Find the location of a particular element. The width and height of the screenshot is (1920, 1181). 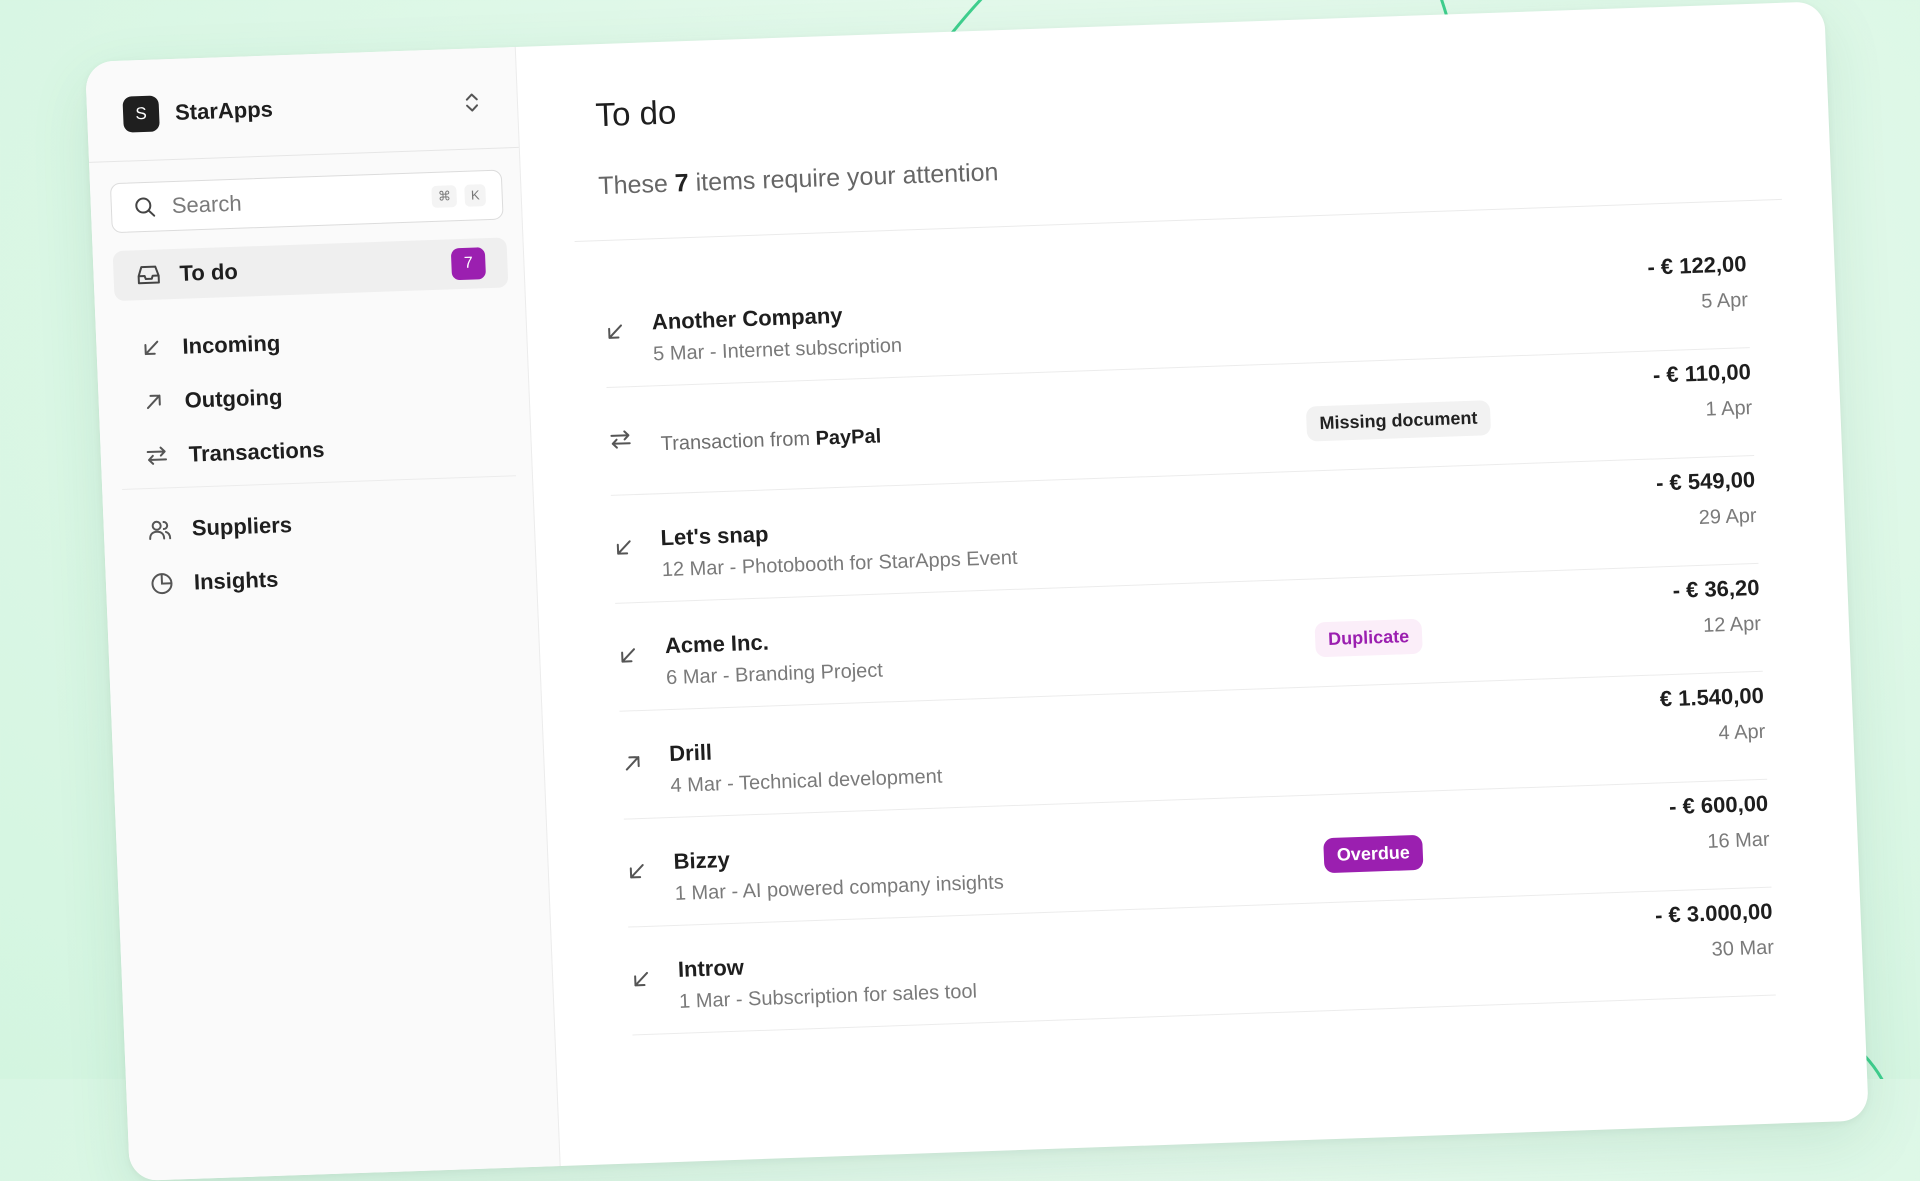

item-amount: - € 110,00 is located at coordinates (1702, 373).